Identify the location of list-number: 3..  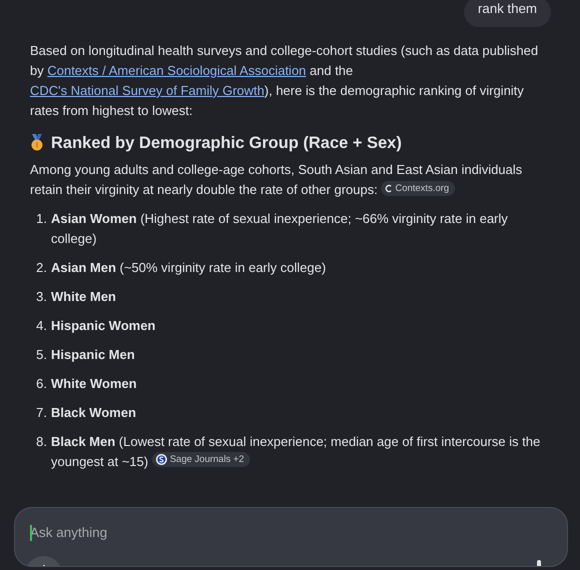
(41, 297).